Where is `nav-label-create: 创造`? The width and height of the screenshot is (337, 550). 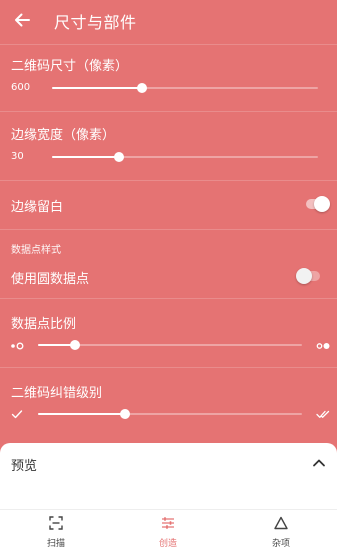 nav-label-create: 创造 is located at coordinates (167, 544).